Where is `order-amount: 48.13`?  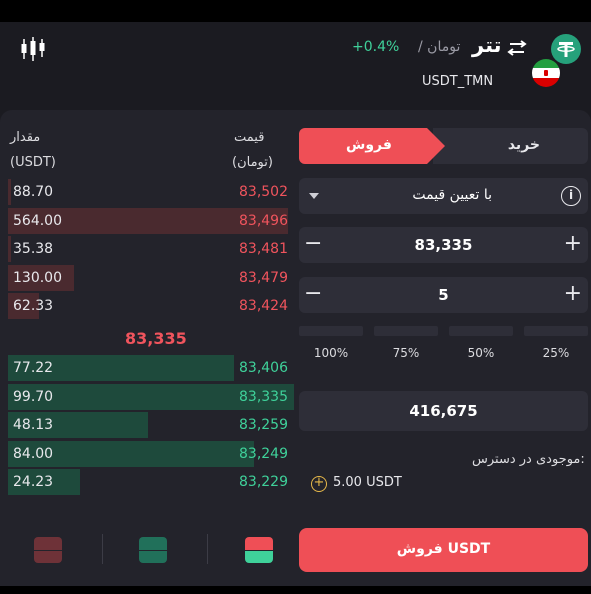 order-amount: 48.13 is located at coordinates (33, 425).